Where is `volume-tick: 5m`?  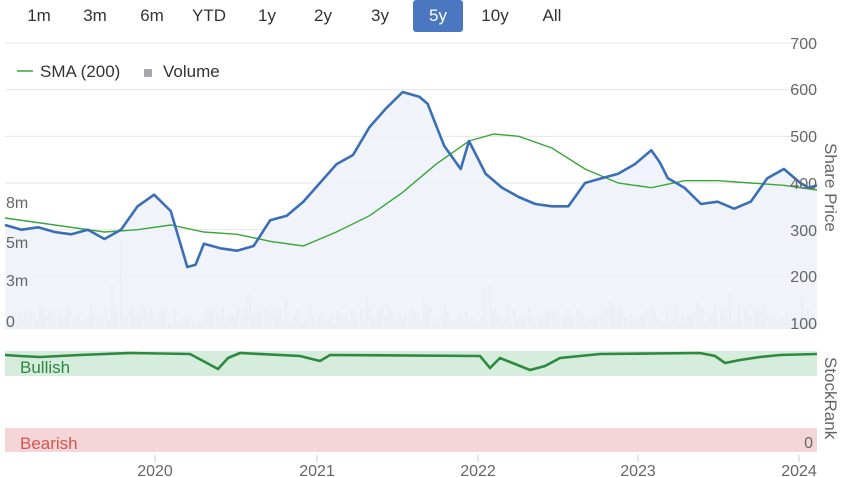
volume-tick: 5m is located at coordinates (17, 243).